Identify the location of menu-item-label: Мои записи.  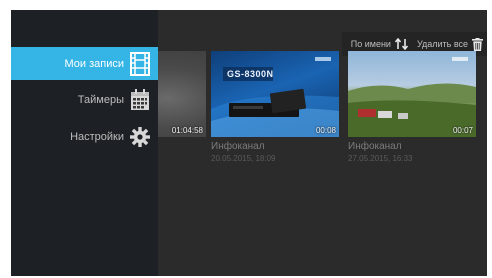
(94, 63).